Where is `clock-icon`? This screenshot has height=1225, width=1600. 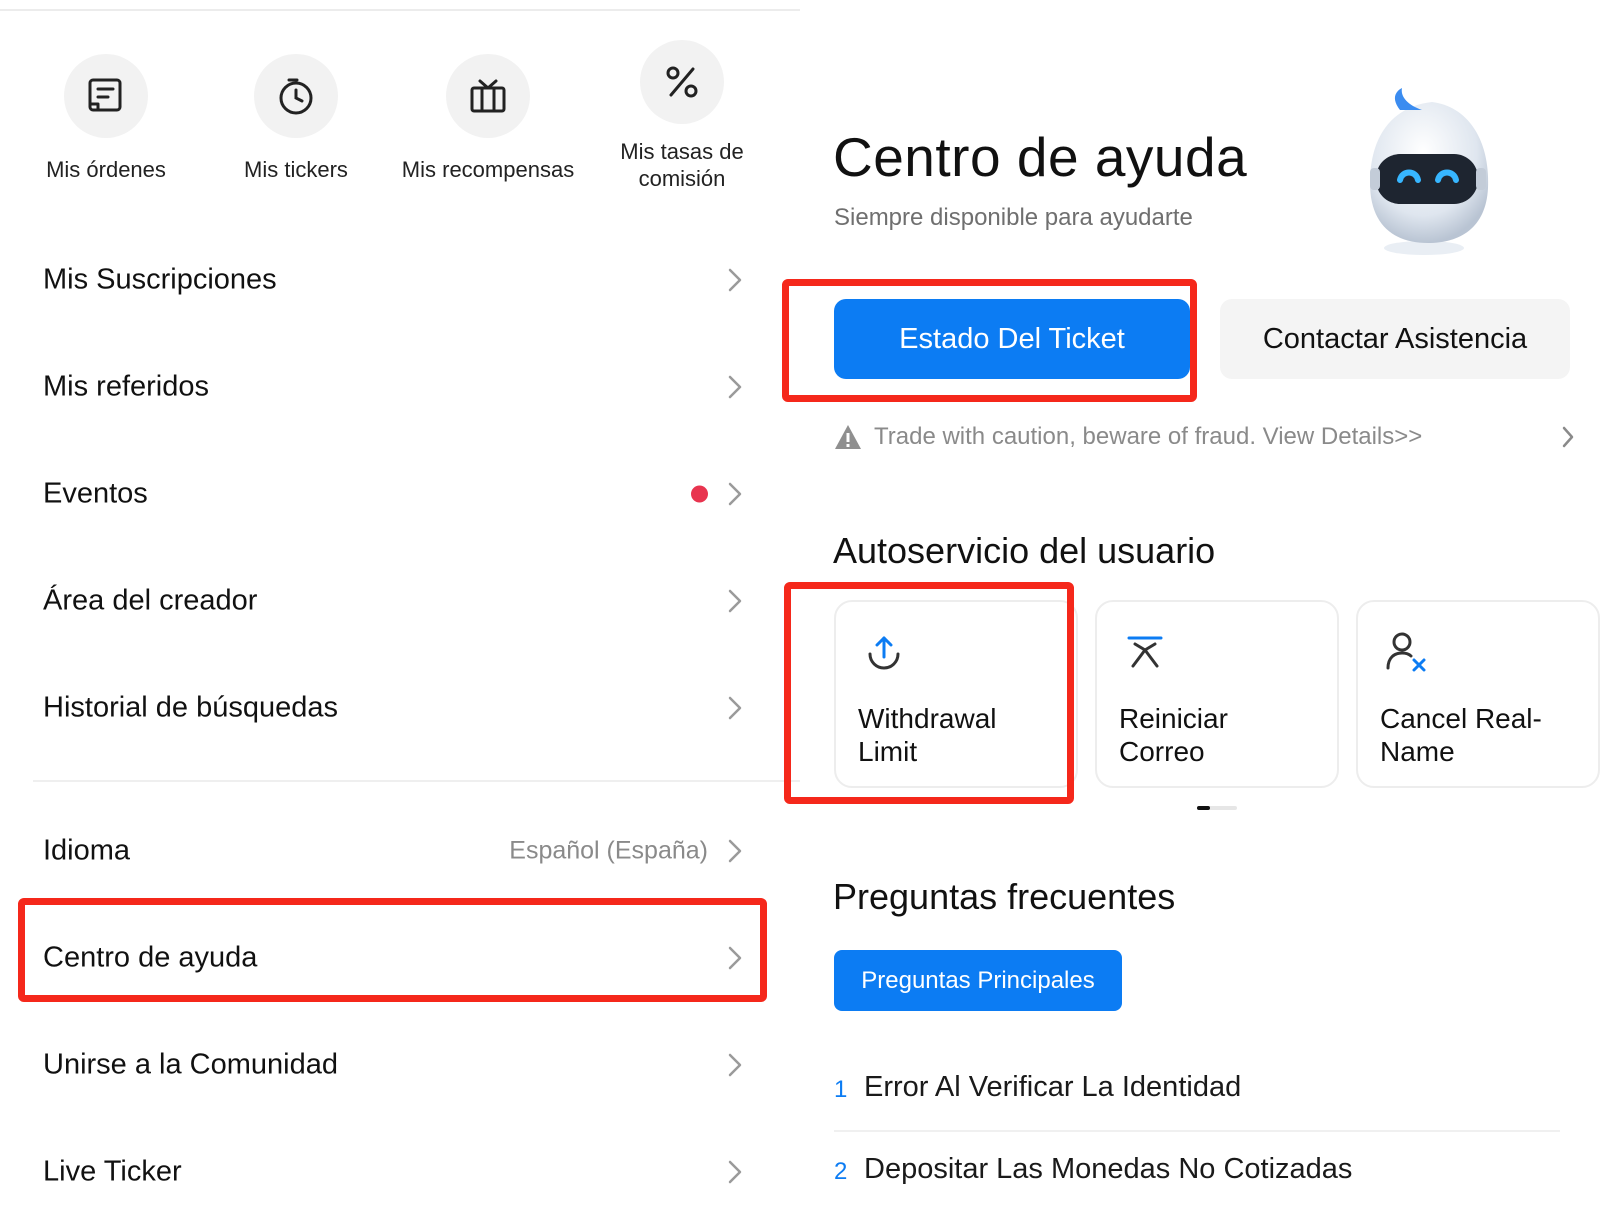 clock-icon is located at coordinates (296, 96).